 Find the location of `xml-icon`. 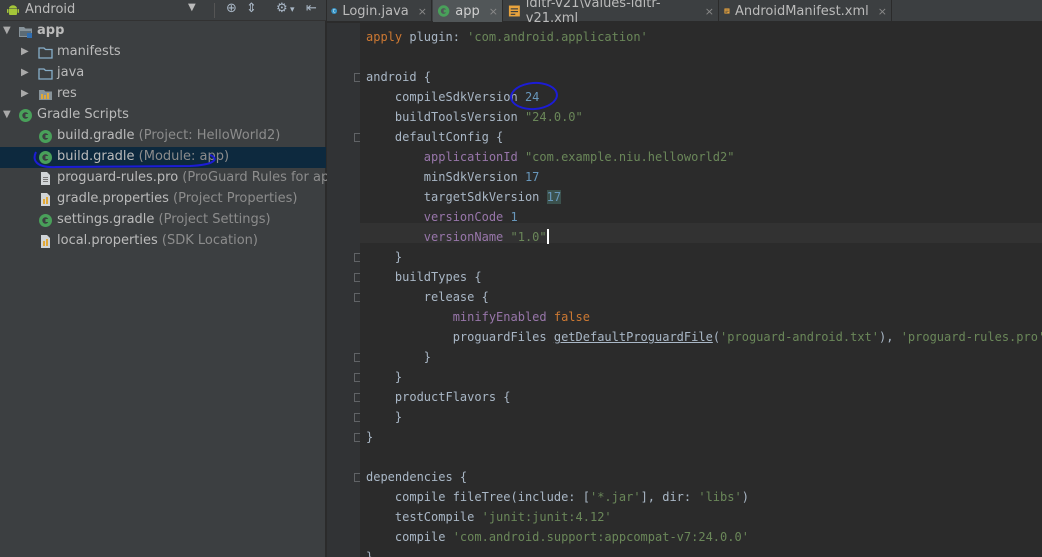

xml-icon is located at coordinates (514, 11).